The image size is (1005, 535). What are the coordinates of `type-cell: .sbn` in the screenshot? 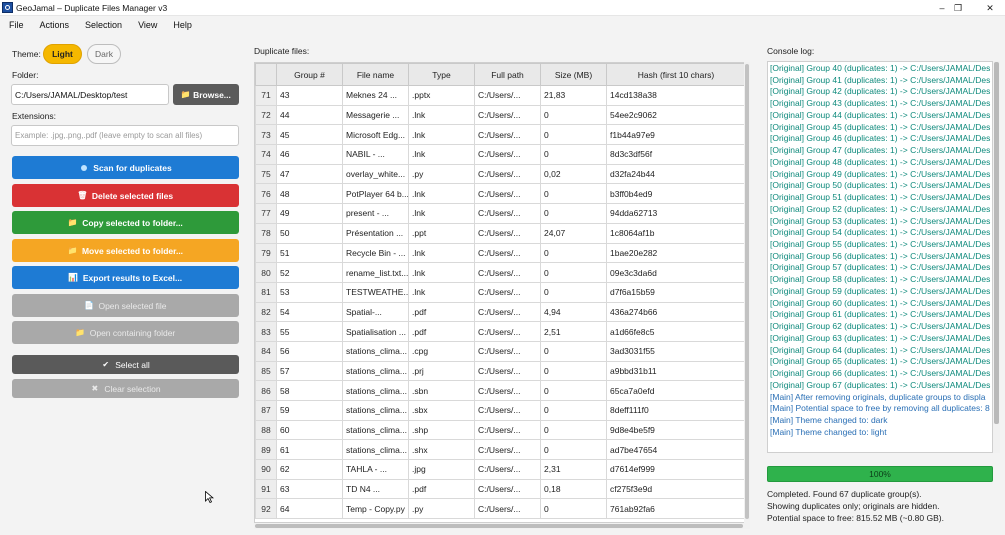 It's located at (441, 390).